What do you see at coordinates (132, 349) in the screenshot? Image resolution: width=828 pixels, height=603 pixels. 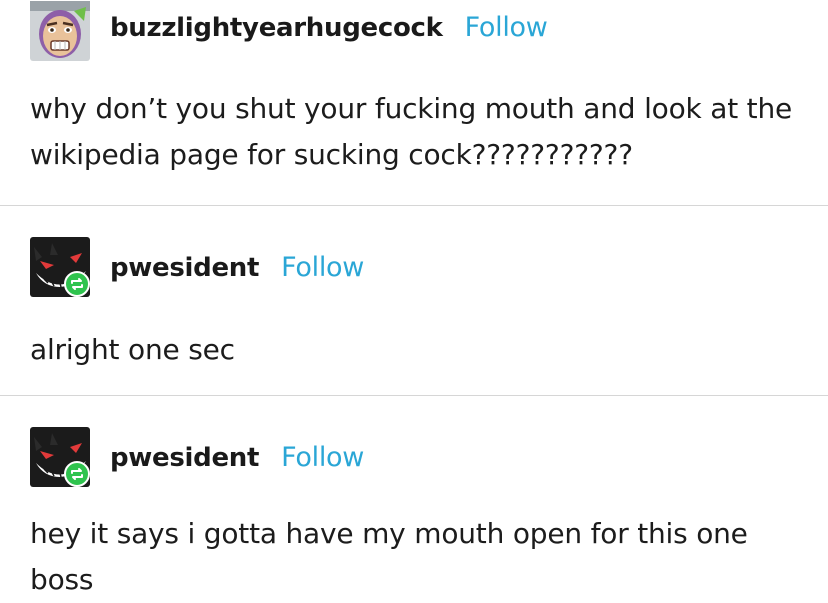 I see `post-text: alright one sec` at bounding box center [132, 349].